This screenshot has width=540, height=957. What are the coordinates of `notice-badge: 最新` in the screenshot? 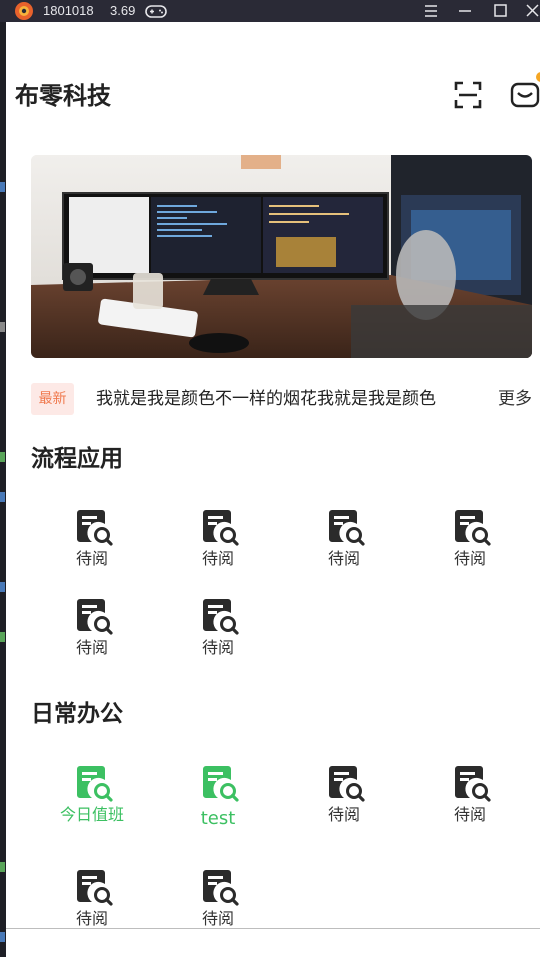 It's located at (52, 399).